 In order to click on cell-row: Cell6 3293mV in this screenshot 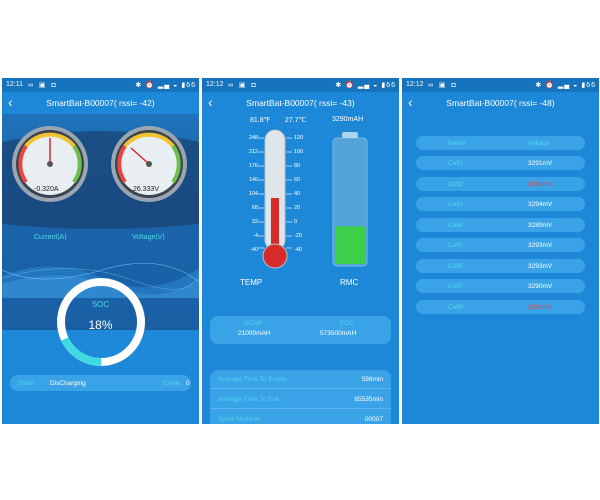, I will do `click(500, 265)`.